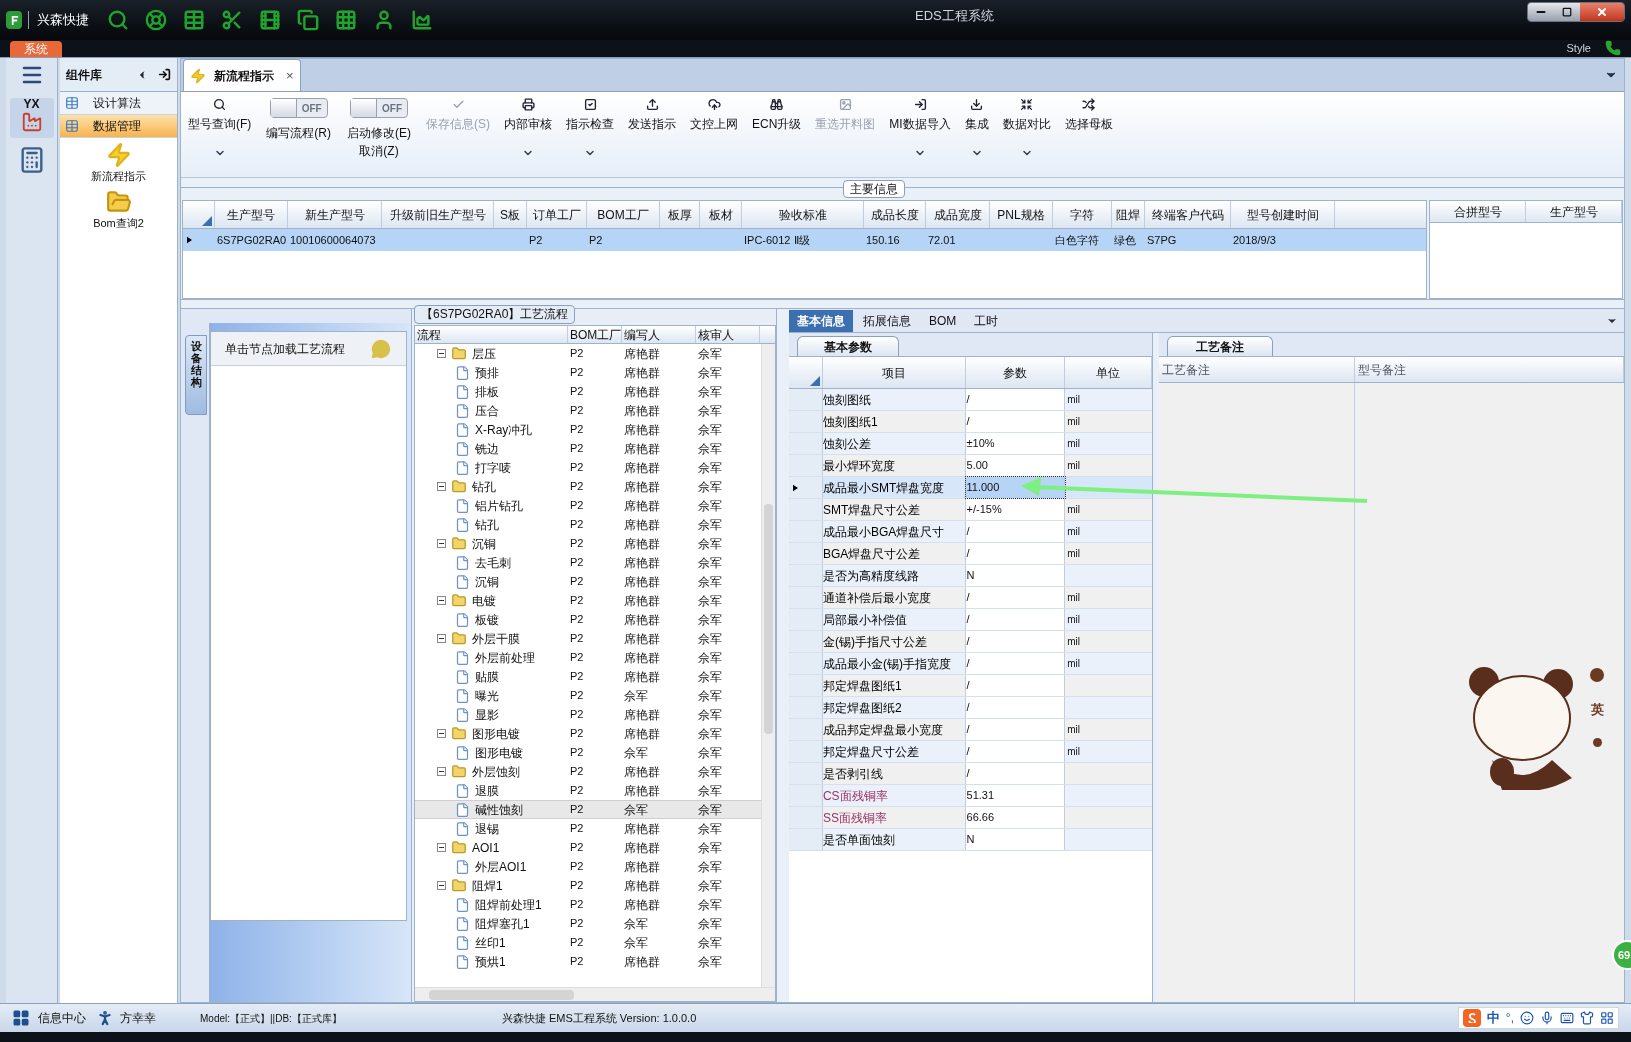 The height and width of the screenshot is (1042, 1631). I want to click on toolbar-button: 指示检查, so click(590, 115).